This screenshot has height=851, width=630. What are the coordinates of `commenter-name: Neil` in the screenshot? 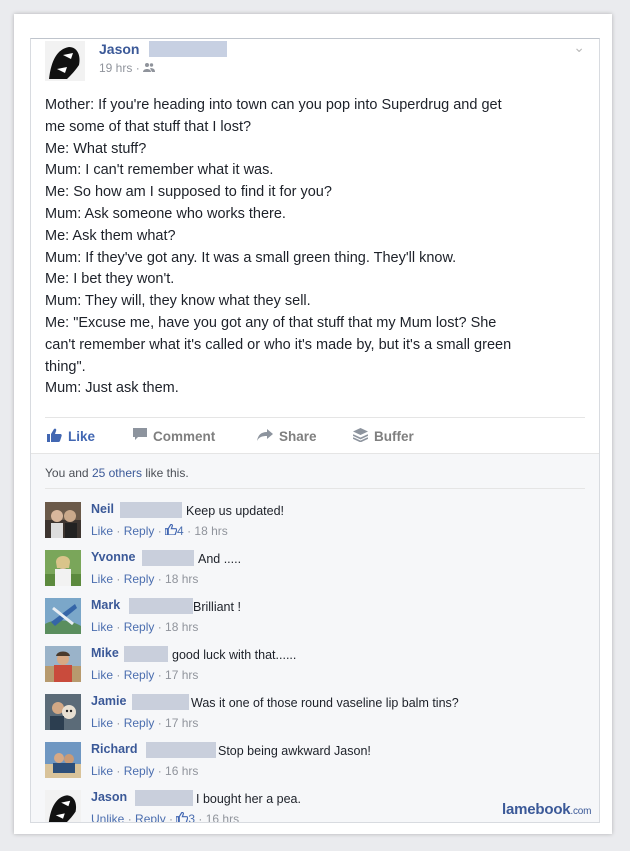 It's located at (102, 509).